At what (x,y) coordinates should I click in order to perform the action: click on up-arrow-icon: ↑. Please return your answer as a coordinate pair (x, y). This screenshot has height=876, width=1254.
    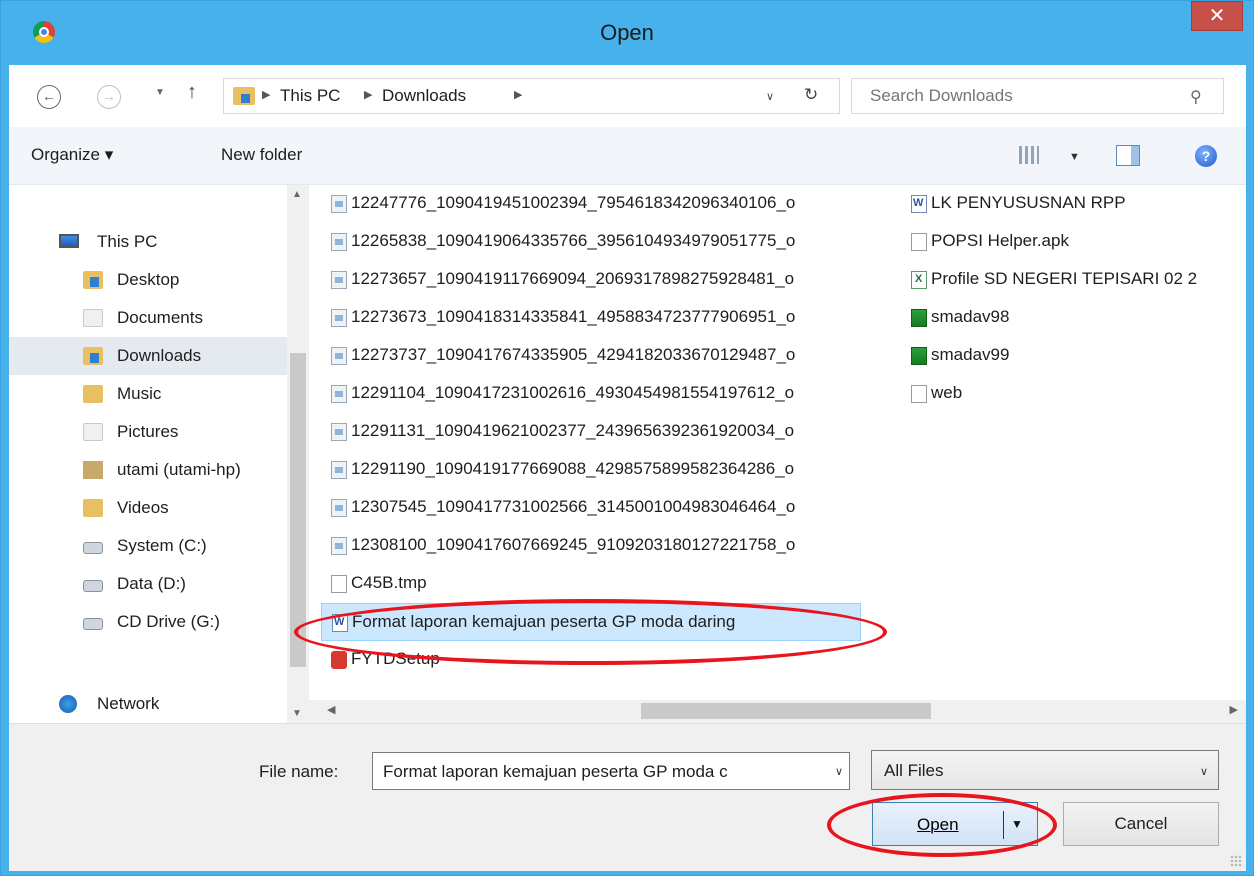
    Looking at the image, I should click on (192, 92).